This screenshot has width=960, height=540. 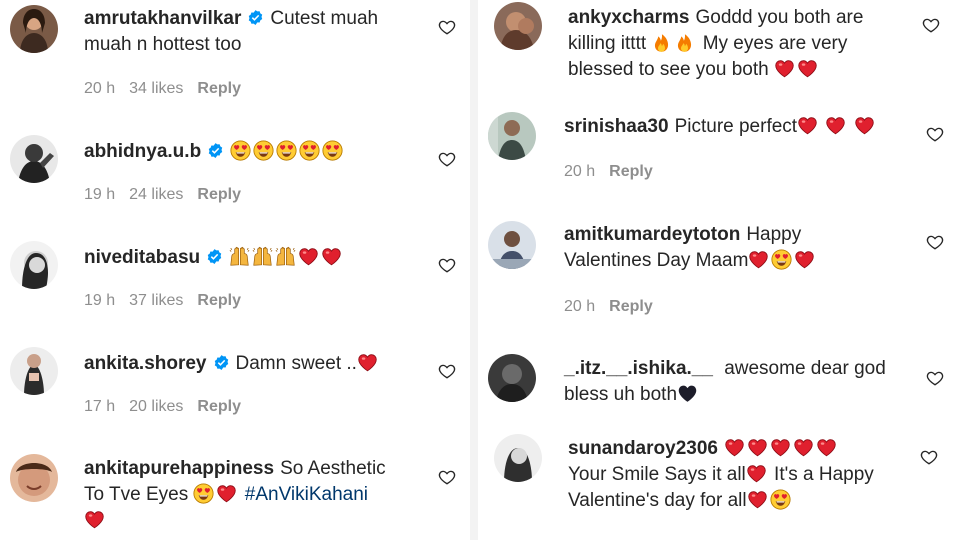 I want to click on comment-body: To Tve Eyes, so click(x=136, y=494).